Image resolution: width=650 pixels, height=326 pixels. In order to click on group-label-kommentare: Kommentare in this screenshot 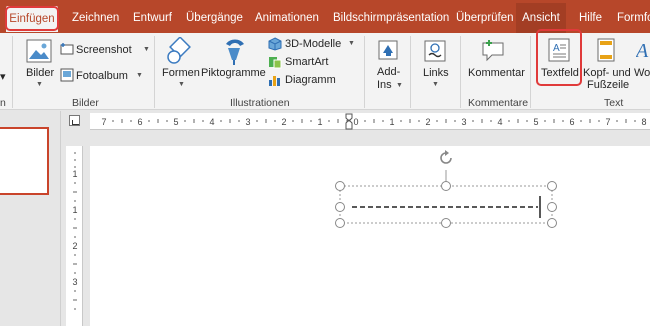, I will do `click(498, 103)`.